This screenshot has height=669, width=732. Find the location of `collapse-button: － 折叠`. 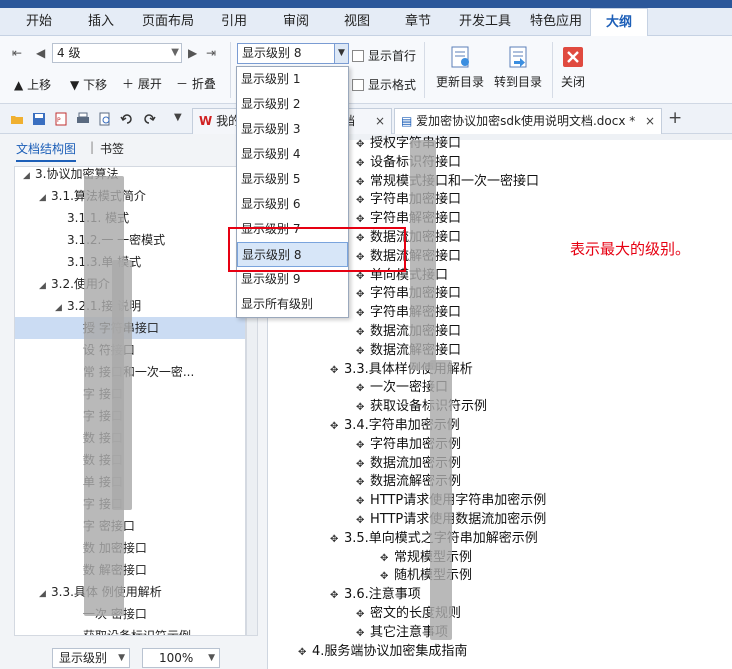

collapse-button: － 折叠 is located at coordinates (196, 83).